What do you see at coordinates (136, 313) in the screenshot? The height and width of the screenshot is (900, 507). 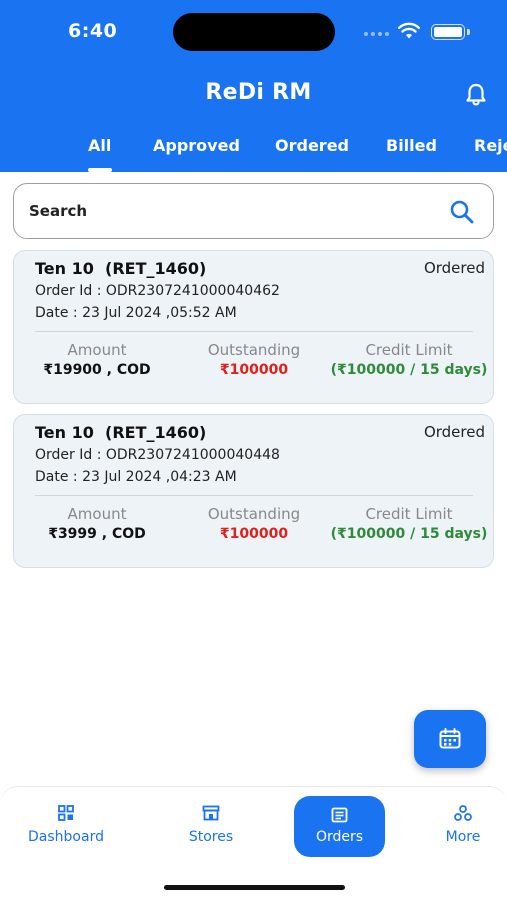 I see `order-date: Date : 23 Jul 2024 ,05:52 AM` at bounding box center [136, 313].